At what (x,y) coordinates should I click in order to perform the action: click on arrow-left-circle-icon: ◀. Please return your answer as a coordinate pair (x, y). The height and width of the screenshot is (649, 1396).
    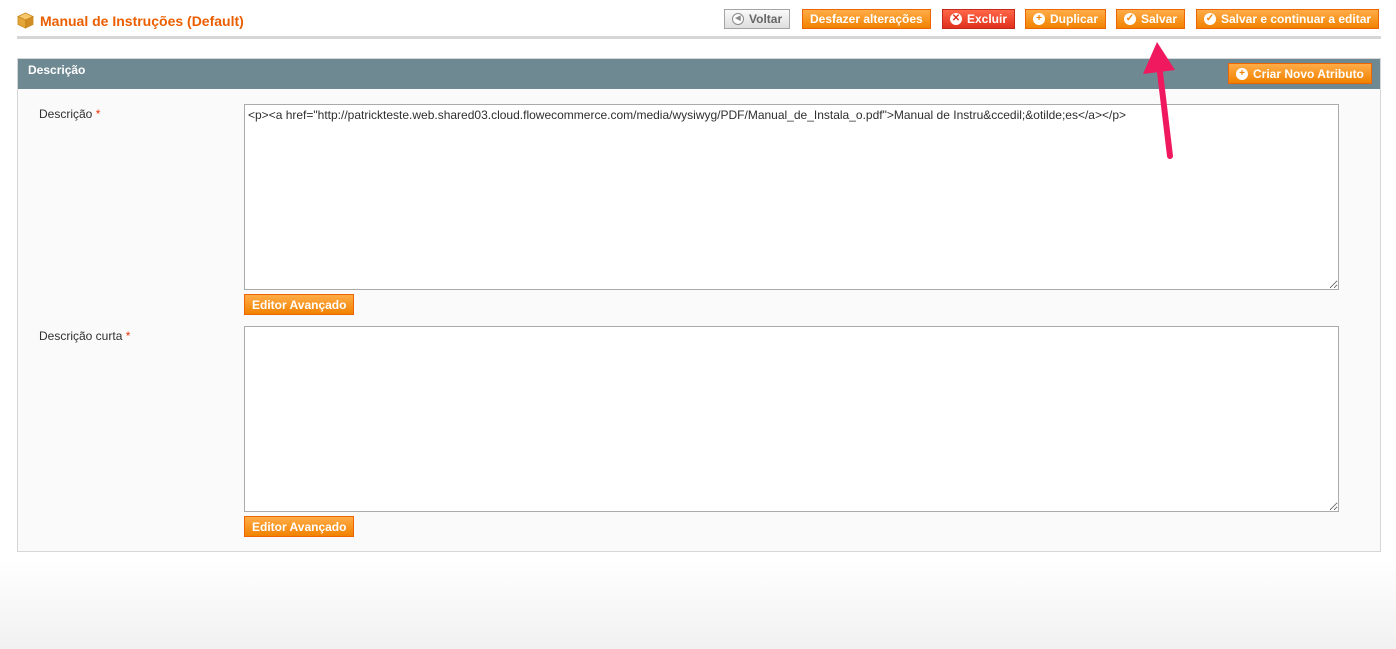
    Looking at the image, I should click on (738, 19).